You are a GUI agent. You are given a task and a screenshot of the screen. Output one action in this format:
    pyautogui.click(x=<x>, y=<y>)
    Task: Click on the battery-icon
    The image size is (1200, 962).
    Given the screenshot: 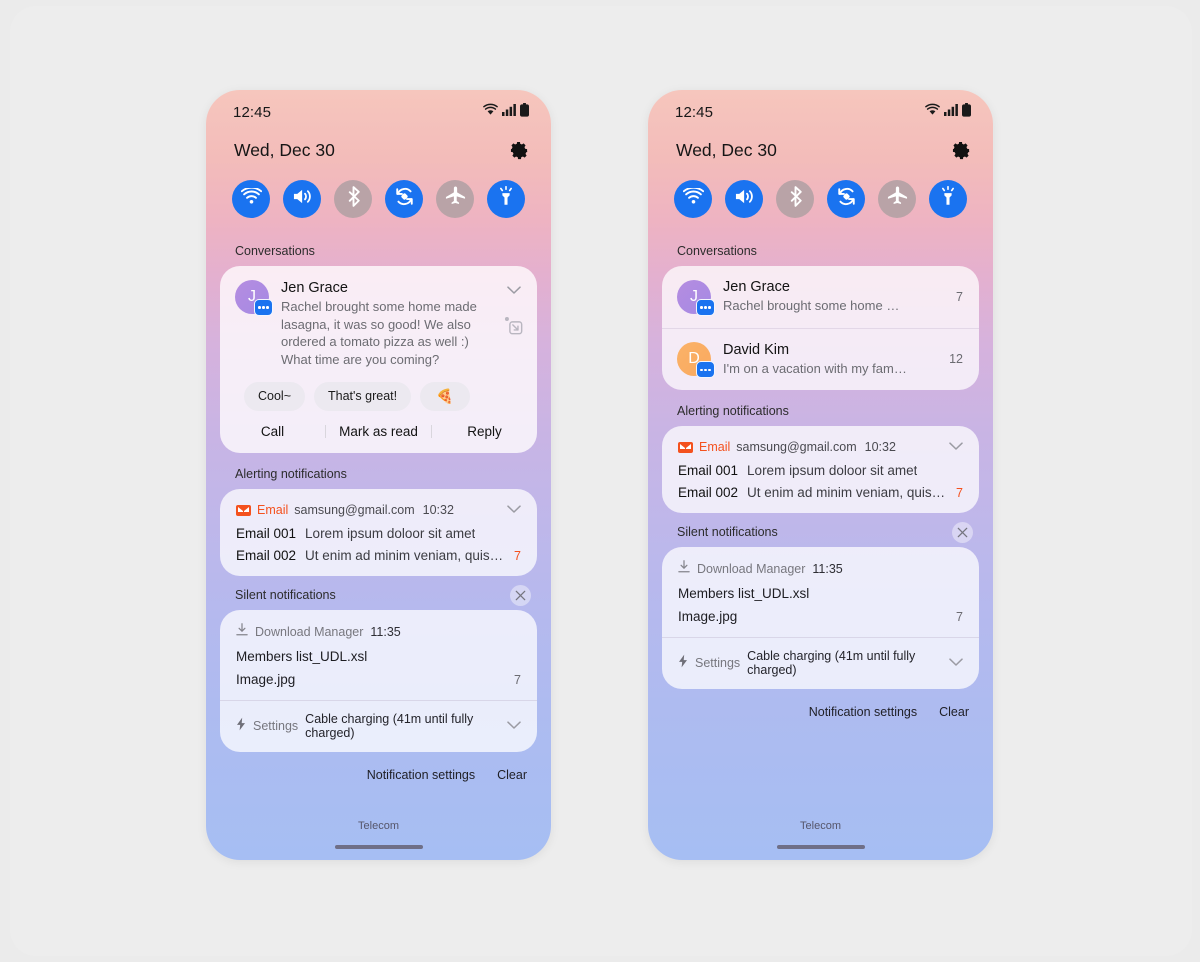 What is the action you would take?
    pyautogui.click(x=966, y=112)
    